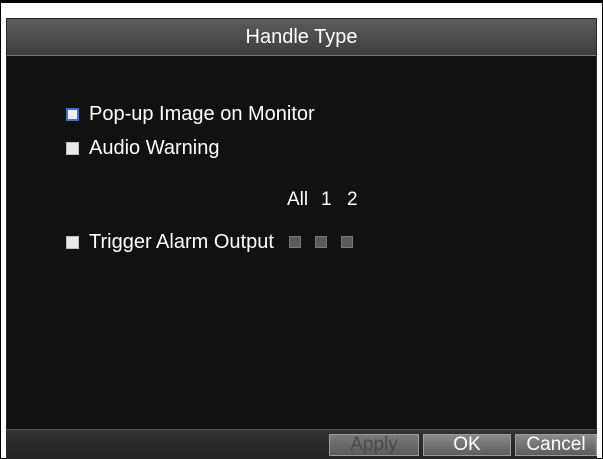 This screenshot has height=459, width=603. What do you see at coordinates (347, 242) in the screenshot?
I see `output-2-checkbox` at bounding box center [347, 242].